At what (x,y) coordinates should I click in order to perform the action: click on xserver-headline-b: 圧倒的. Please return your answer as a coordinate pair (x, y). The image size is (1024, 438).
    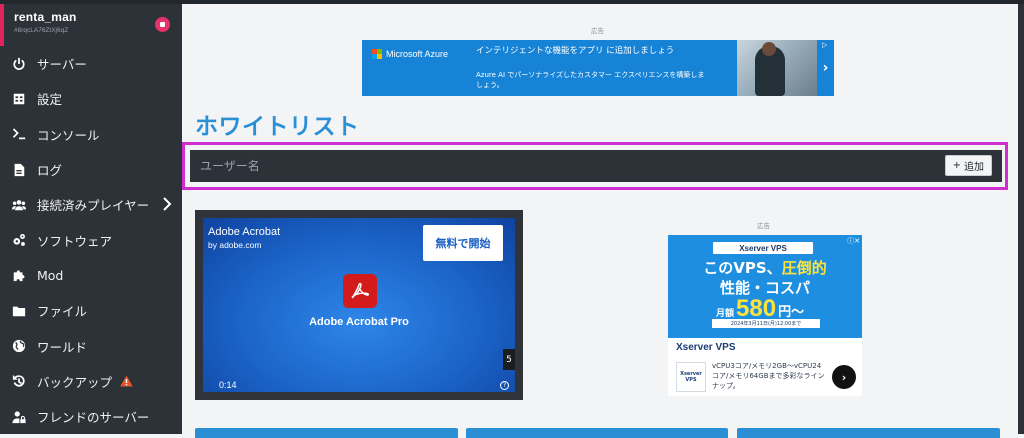
    Looking at the image, I should click on (804, 268).